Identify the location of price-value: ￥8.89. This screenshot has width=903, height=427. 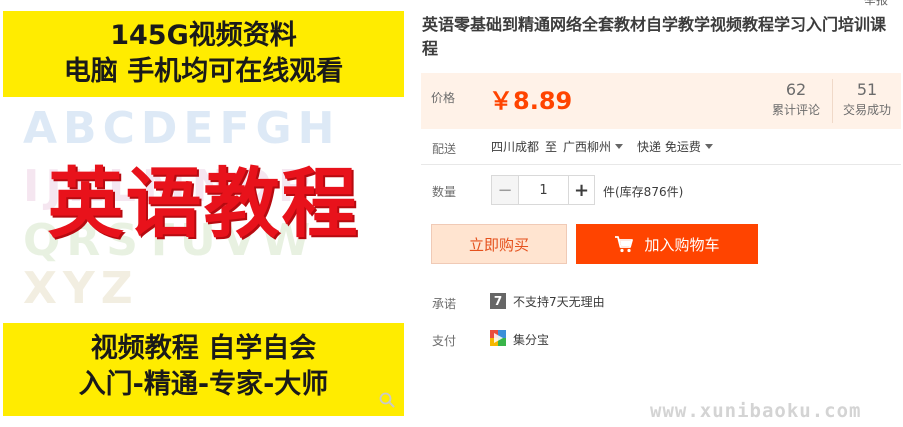
(531, 101).